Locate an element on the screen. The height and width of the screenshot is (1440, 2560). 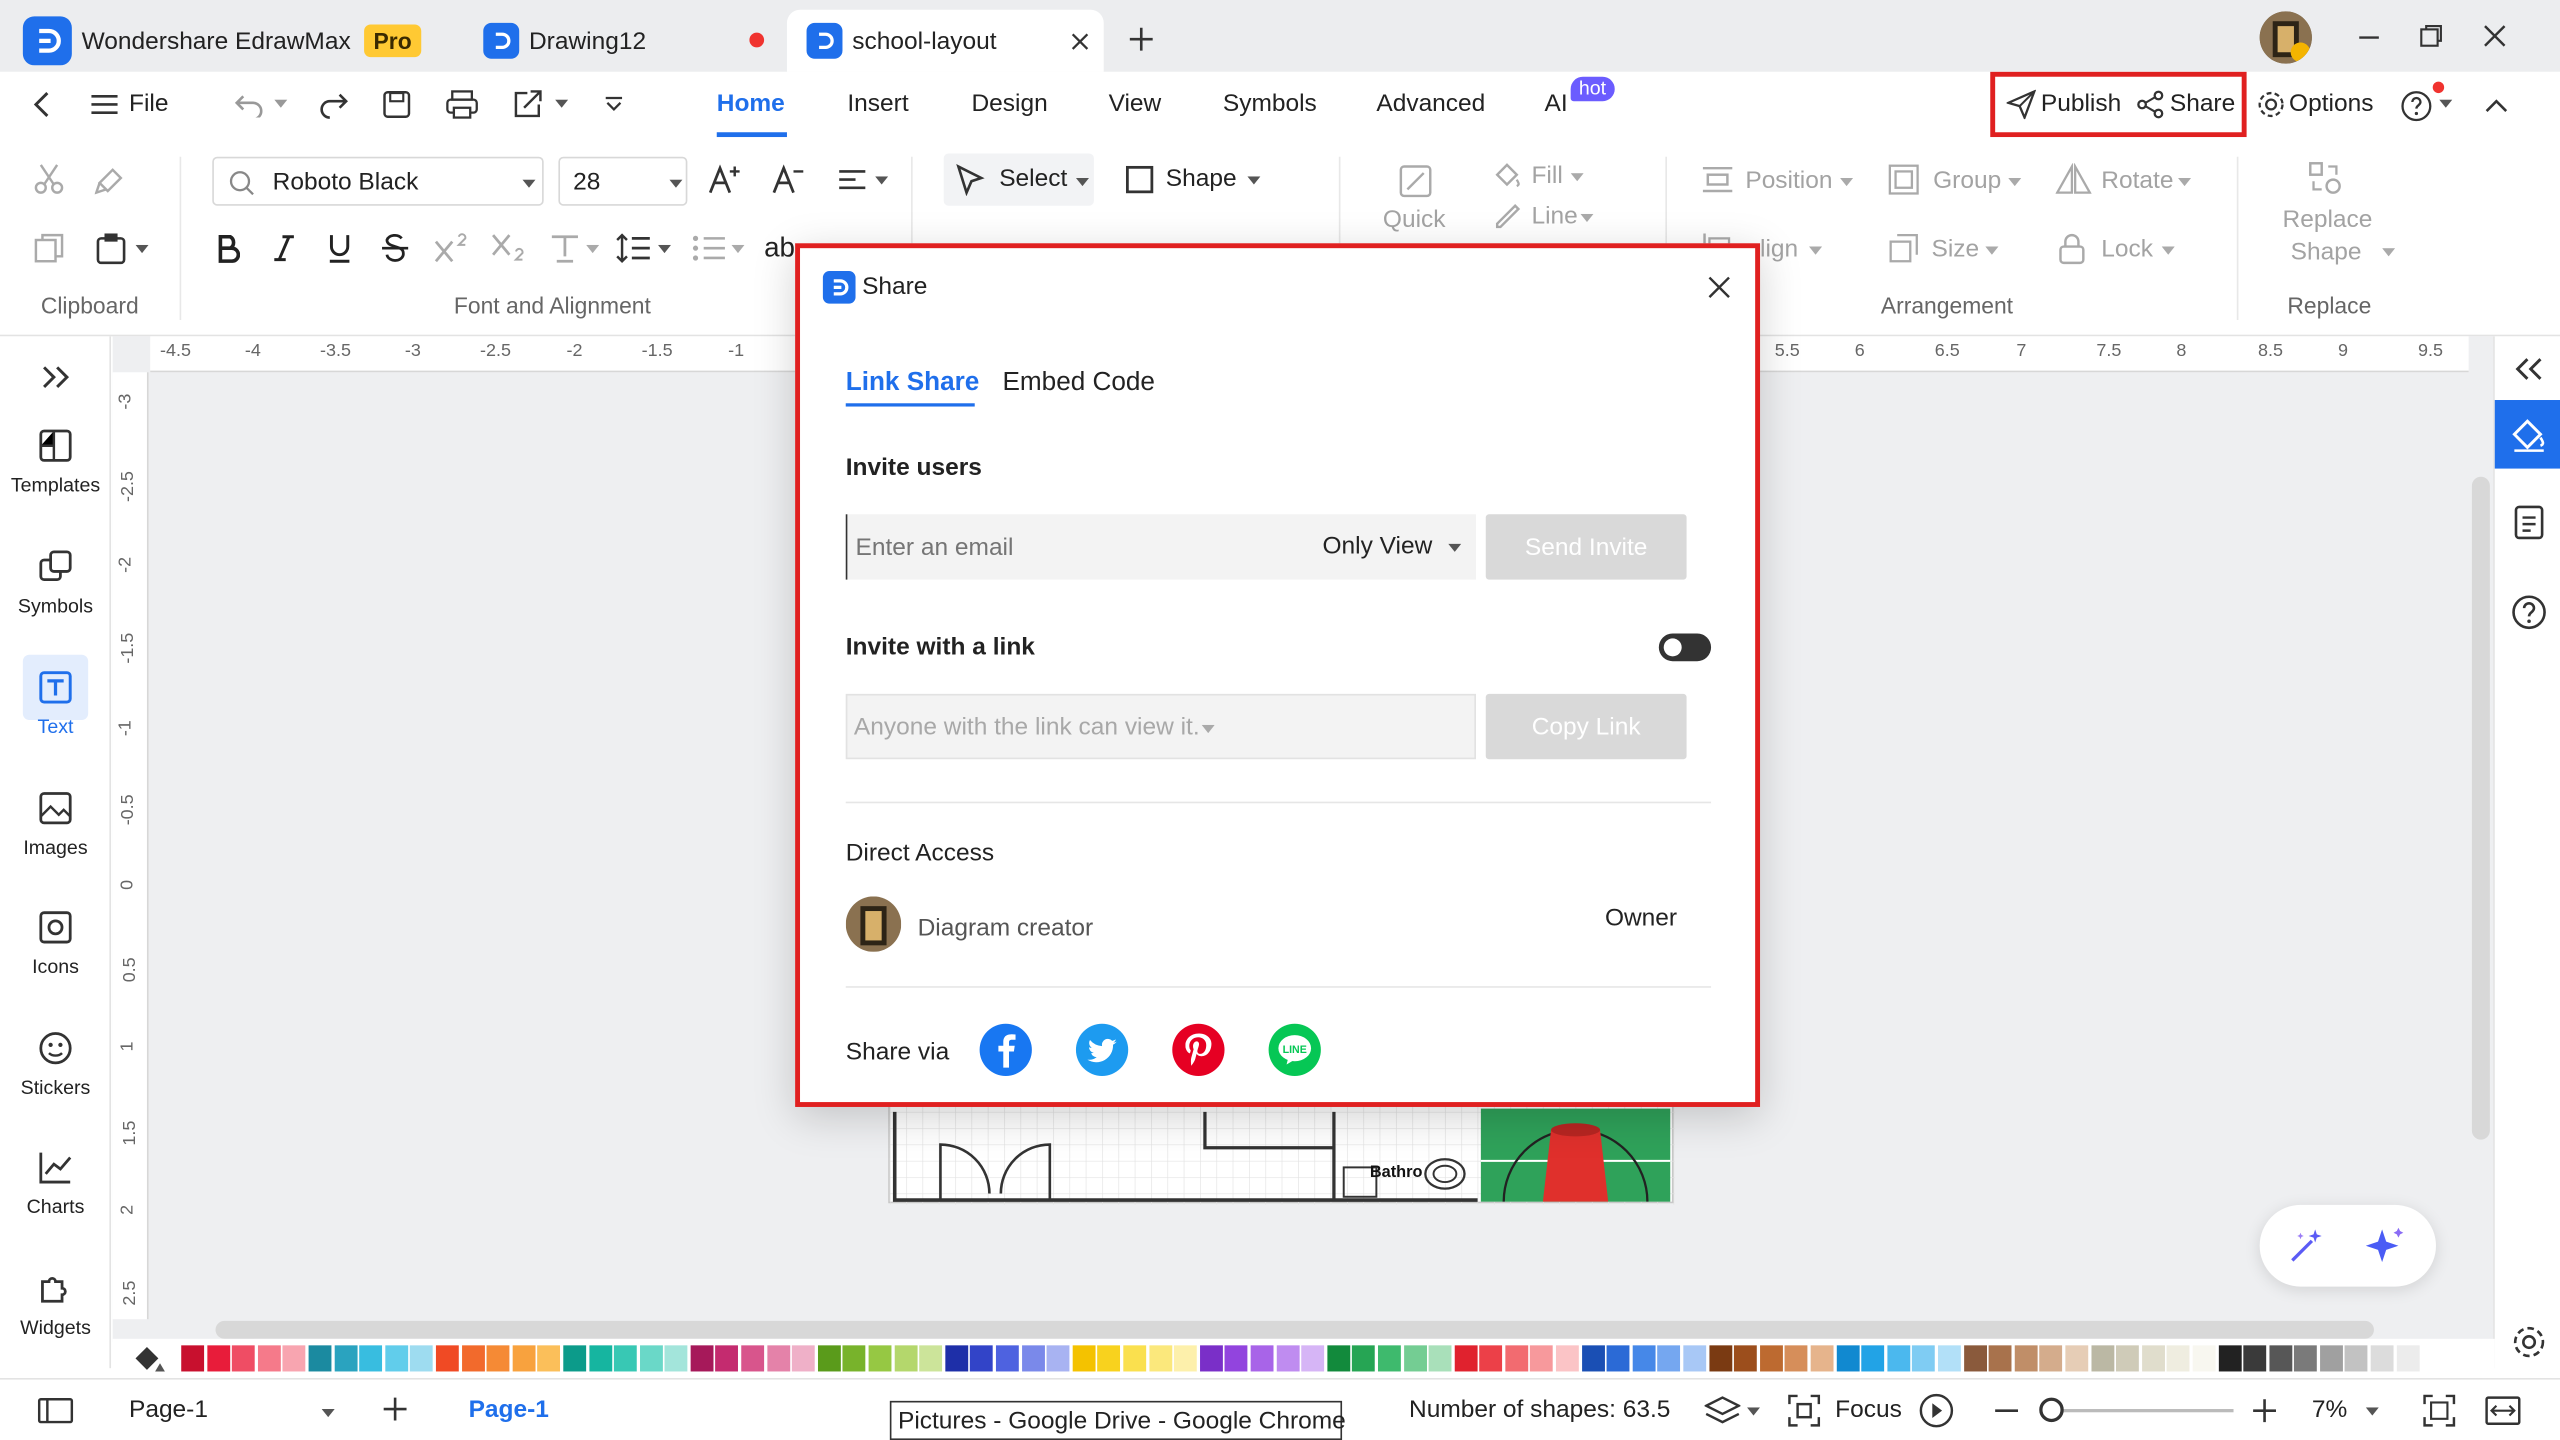
lock-button: Lock is located at coordinates (2127, 249).